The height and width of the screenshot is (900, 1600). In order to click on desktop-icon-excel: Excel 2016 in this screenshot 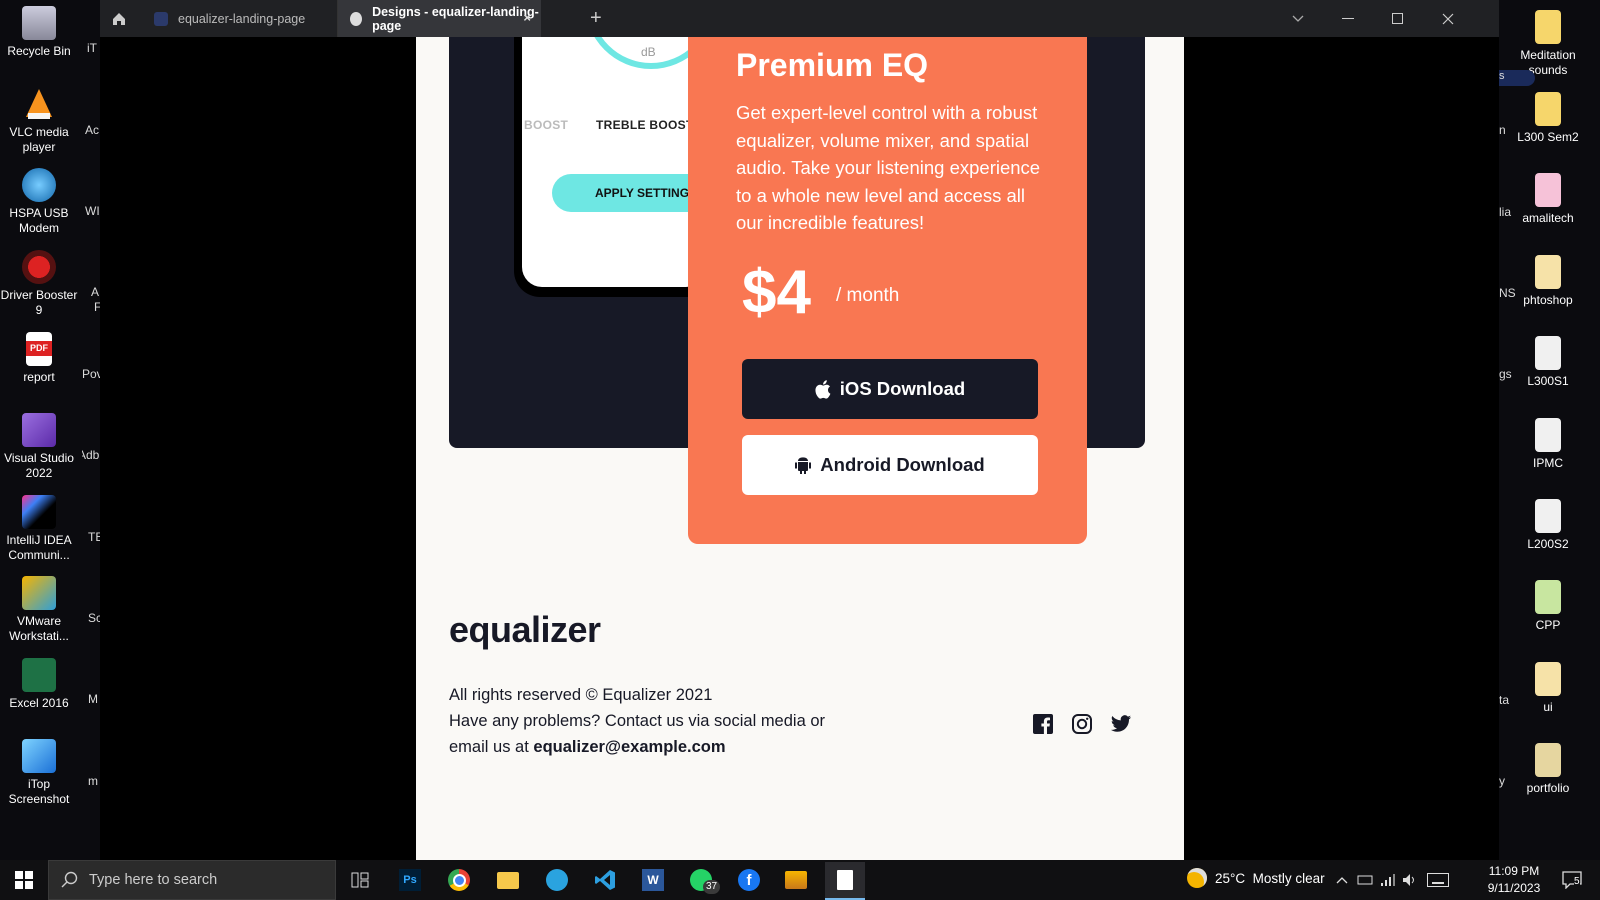, I will do `click(39, 684)`.